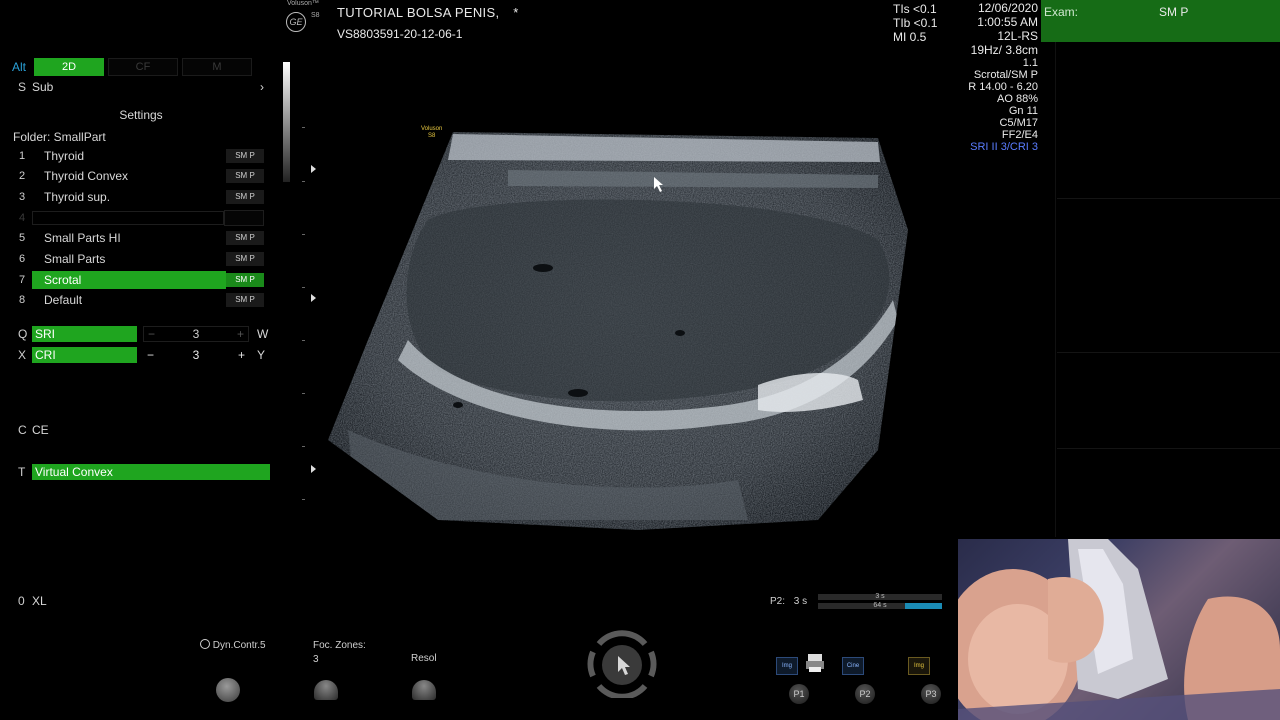 Image resolution: width=1280 pixels, height=720 pixels. Describe the element at coordinates (141, 430) in the screenshot. I see `ce-menu-item: C CE` at that location.